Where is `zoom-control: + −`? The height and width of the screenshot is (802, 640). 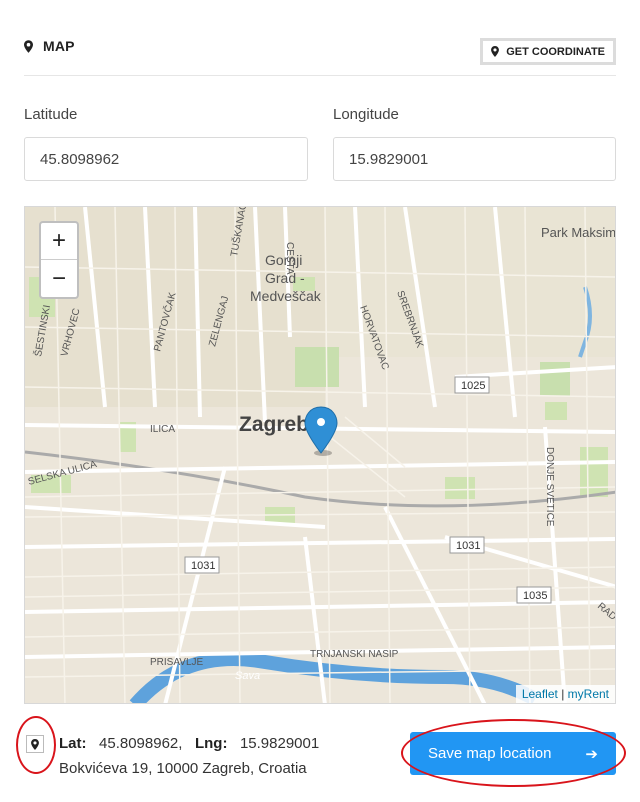 zoom-control: + − is located at coordinates (59, 260).